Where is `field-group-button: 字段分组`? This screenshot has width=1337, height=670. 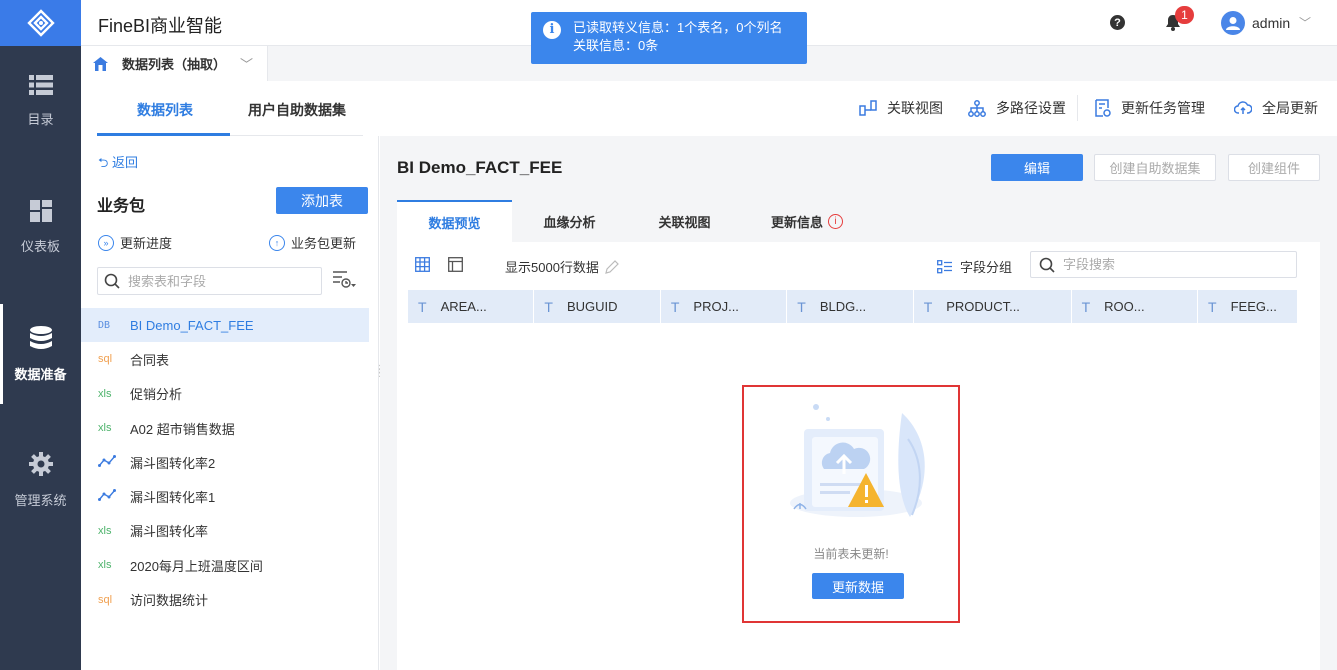
field-group-button: 字段分组 is located at coordinates (974, 266).